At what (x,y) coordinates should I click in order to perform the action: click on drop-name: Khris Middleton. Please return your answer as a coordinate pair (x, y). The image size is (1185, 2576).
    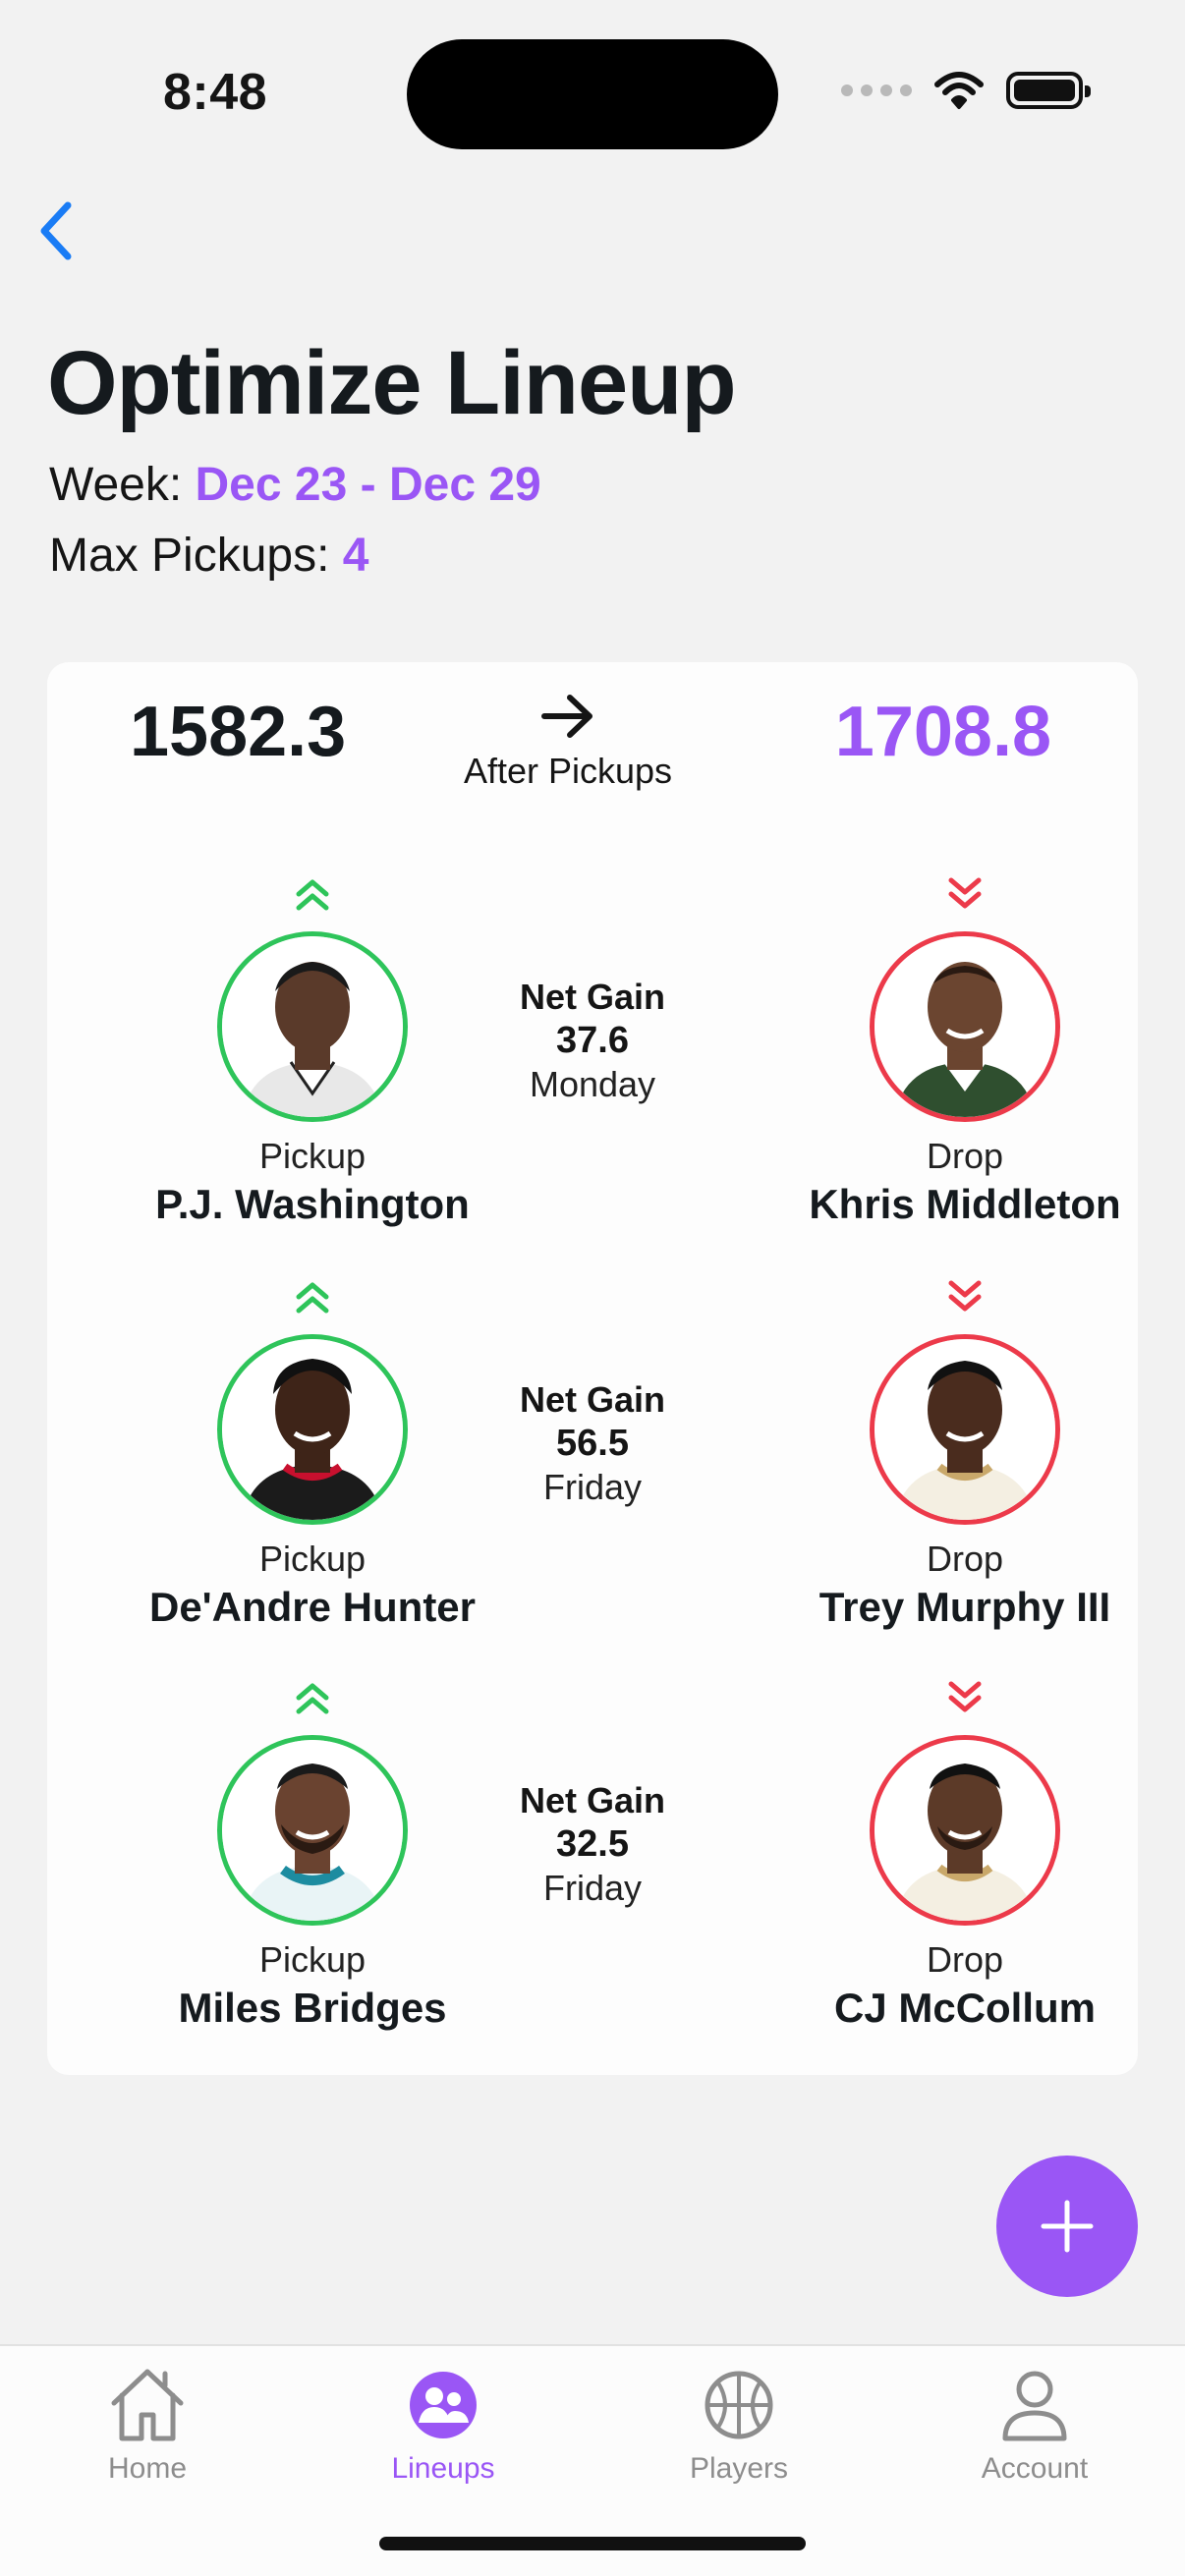
    Looking at the image, I should click on (965, 1204).